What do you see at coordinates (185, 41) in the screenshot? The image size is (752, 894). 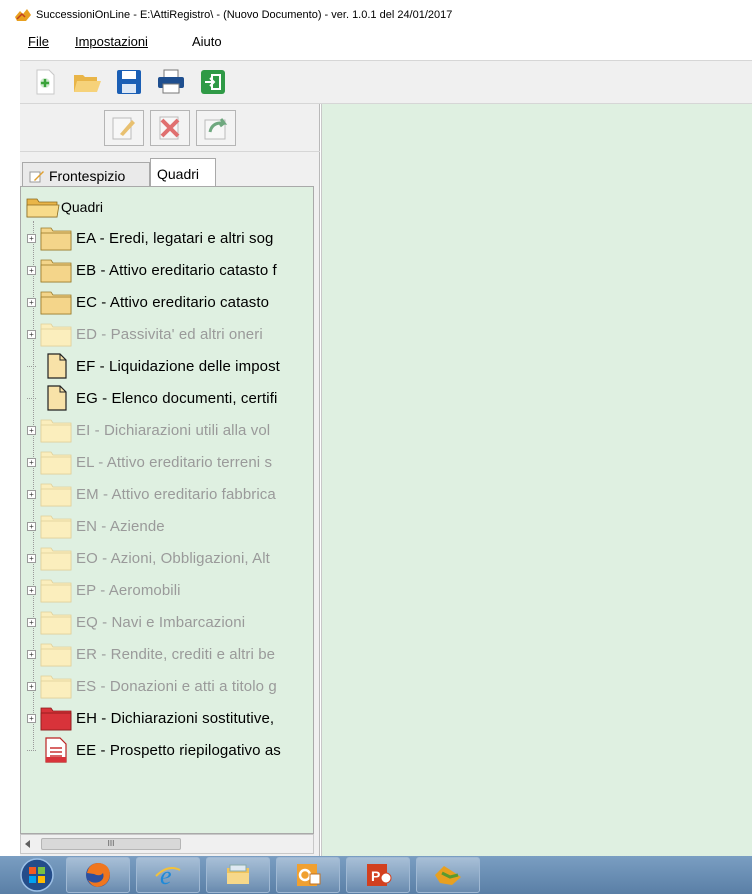 I see `menu-aiuto: Aiuto` at bounding box center [185, 41].